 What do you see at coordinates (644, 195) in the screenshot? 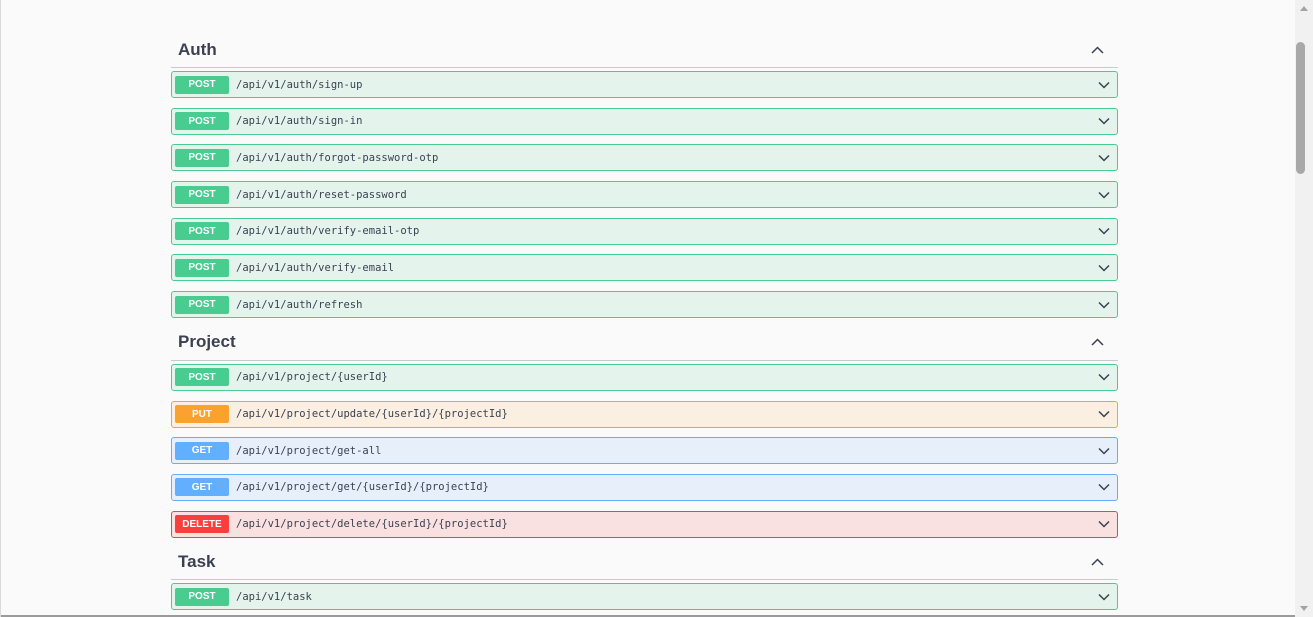
I see `operation-post-reset-password: POST /api/v1/auth/reset-password` at bounding box center [644, 195].